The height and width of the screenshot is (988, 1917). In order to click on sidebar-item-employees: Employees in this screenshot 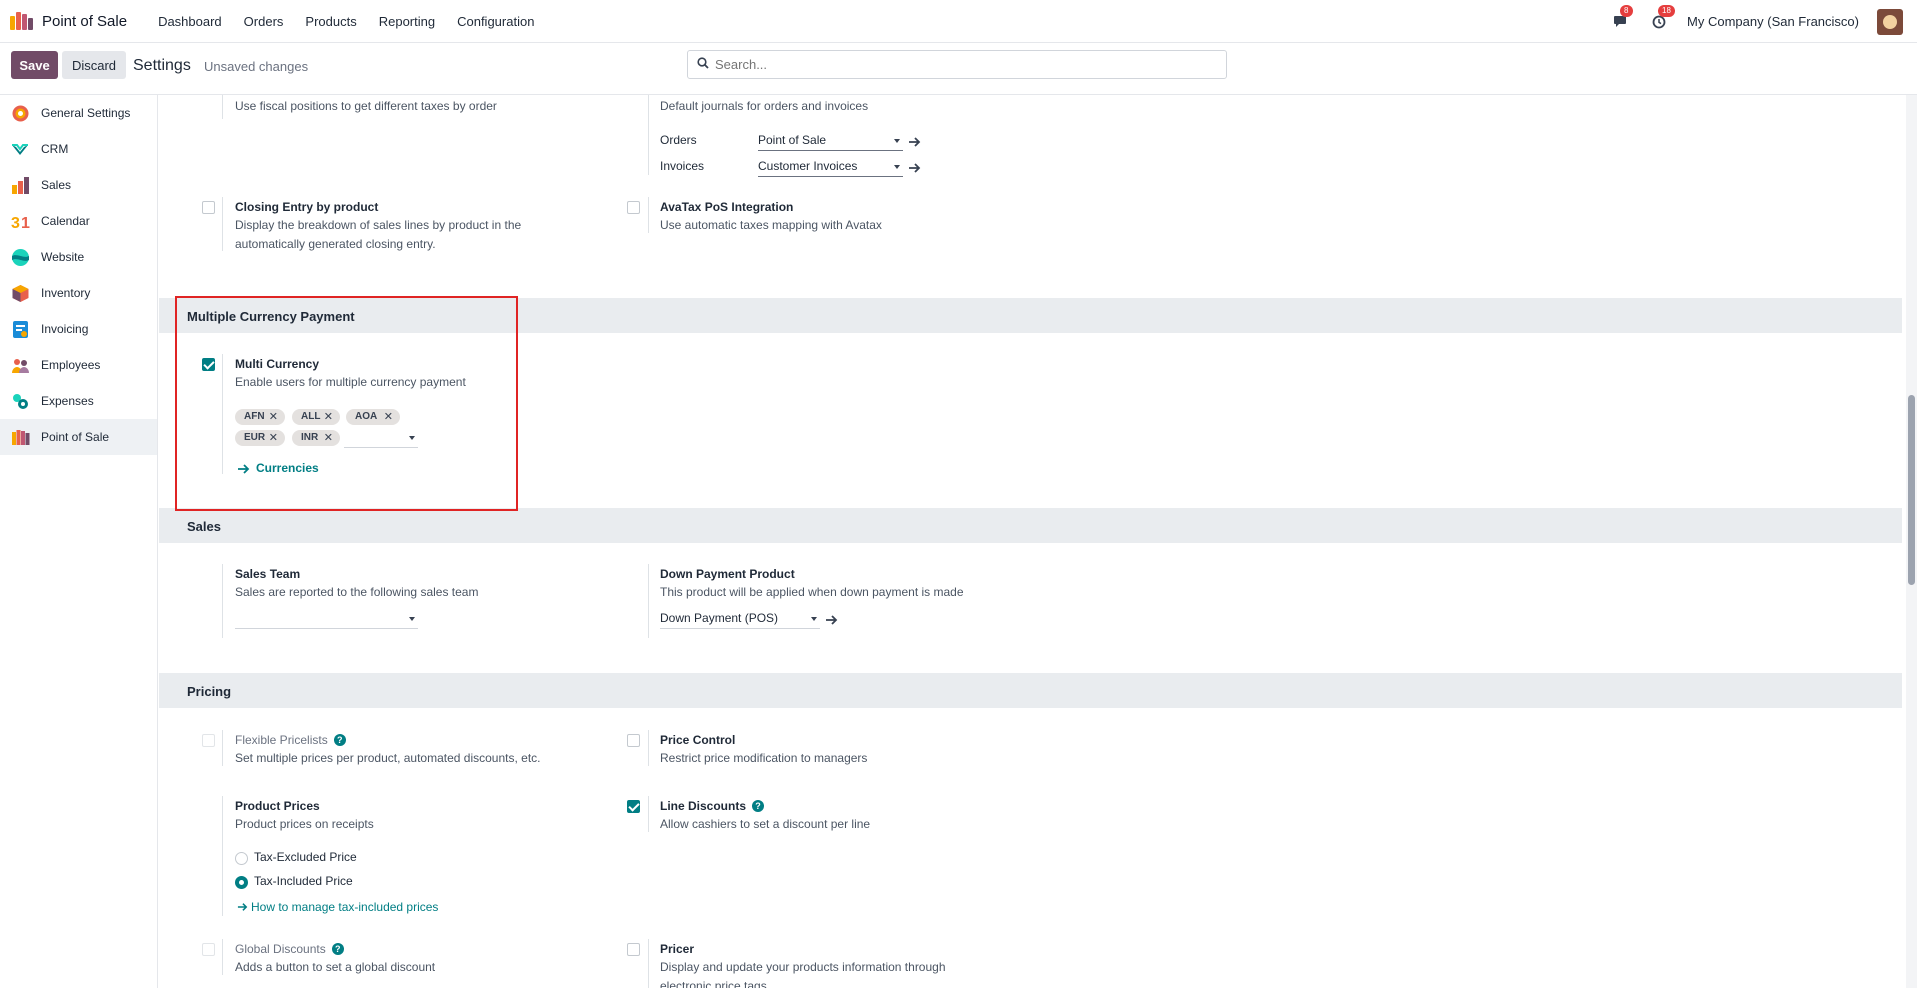, I will do `click(78, 365)`.